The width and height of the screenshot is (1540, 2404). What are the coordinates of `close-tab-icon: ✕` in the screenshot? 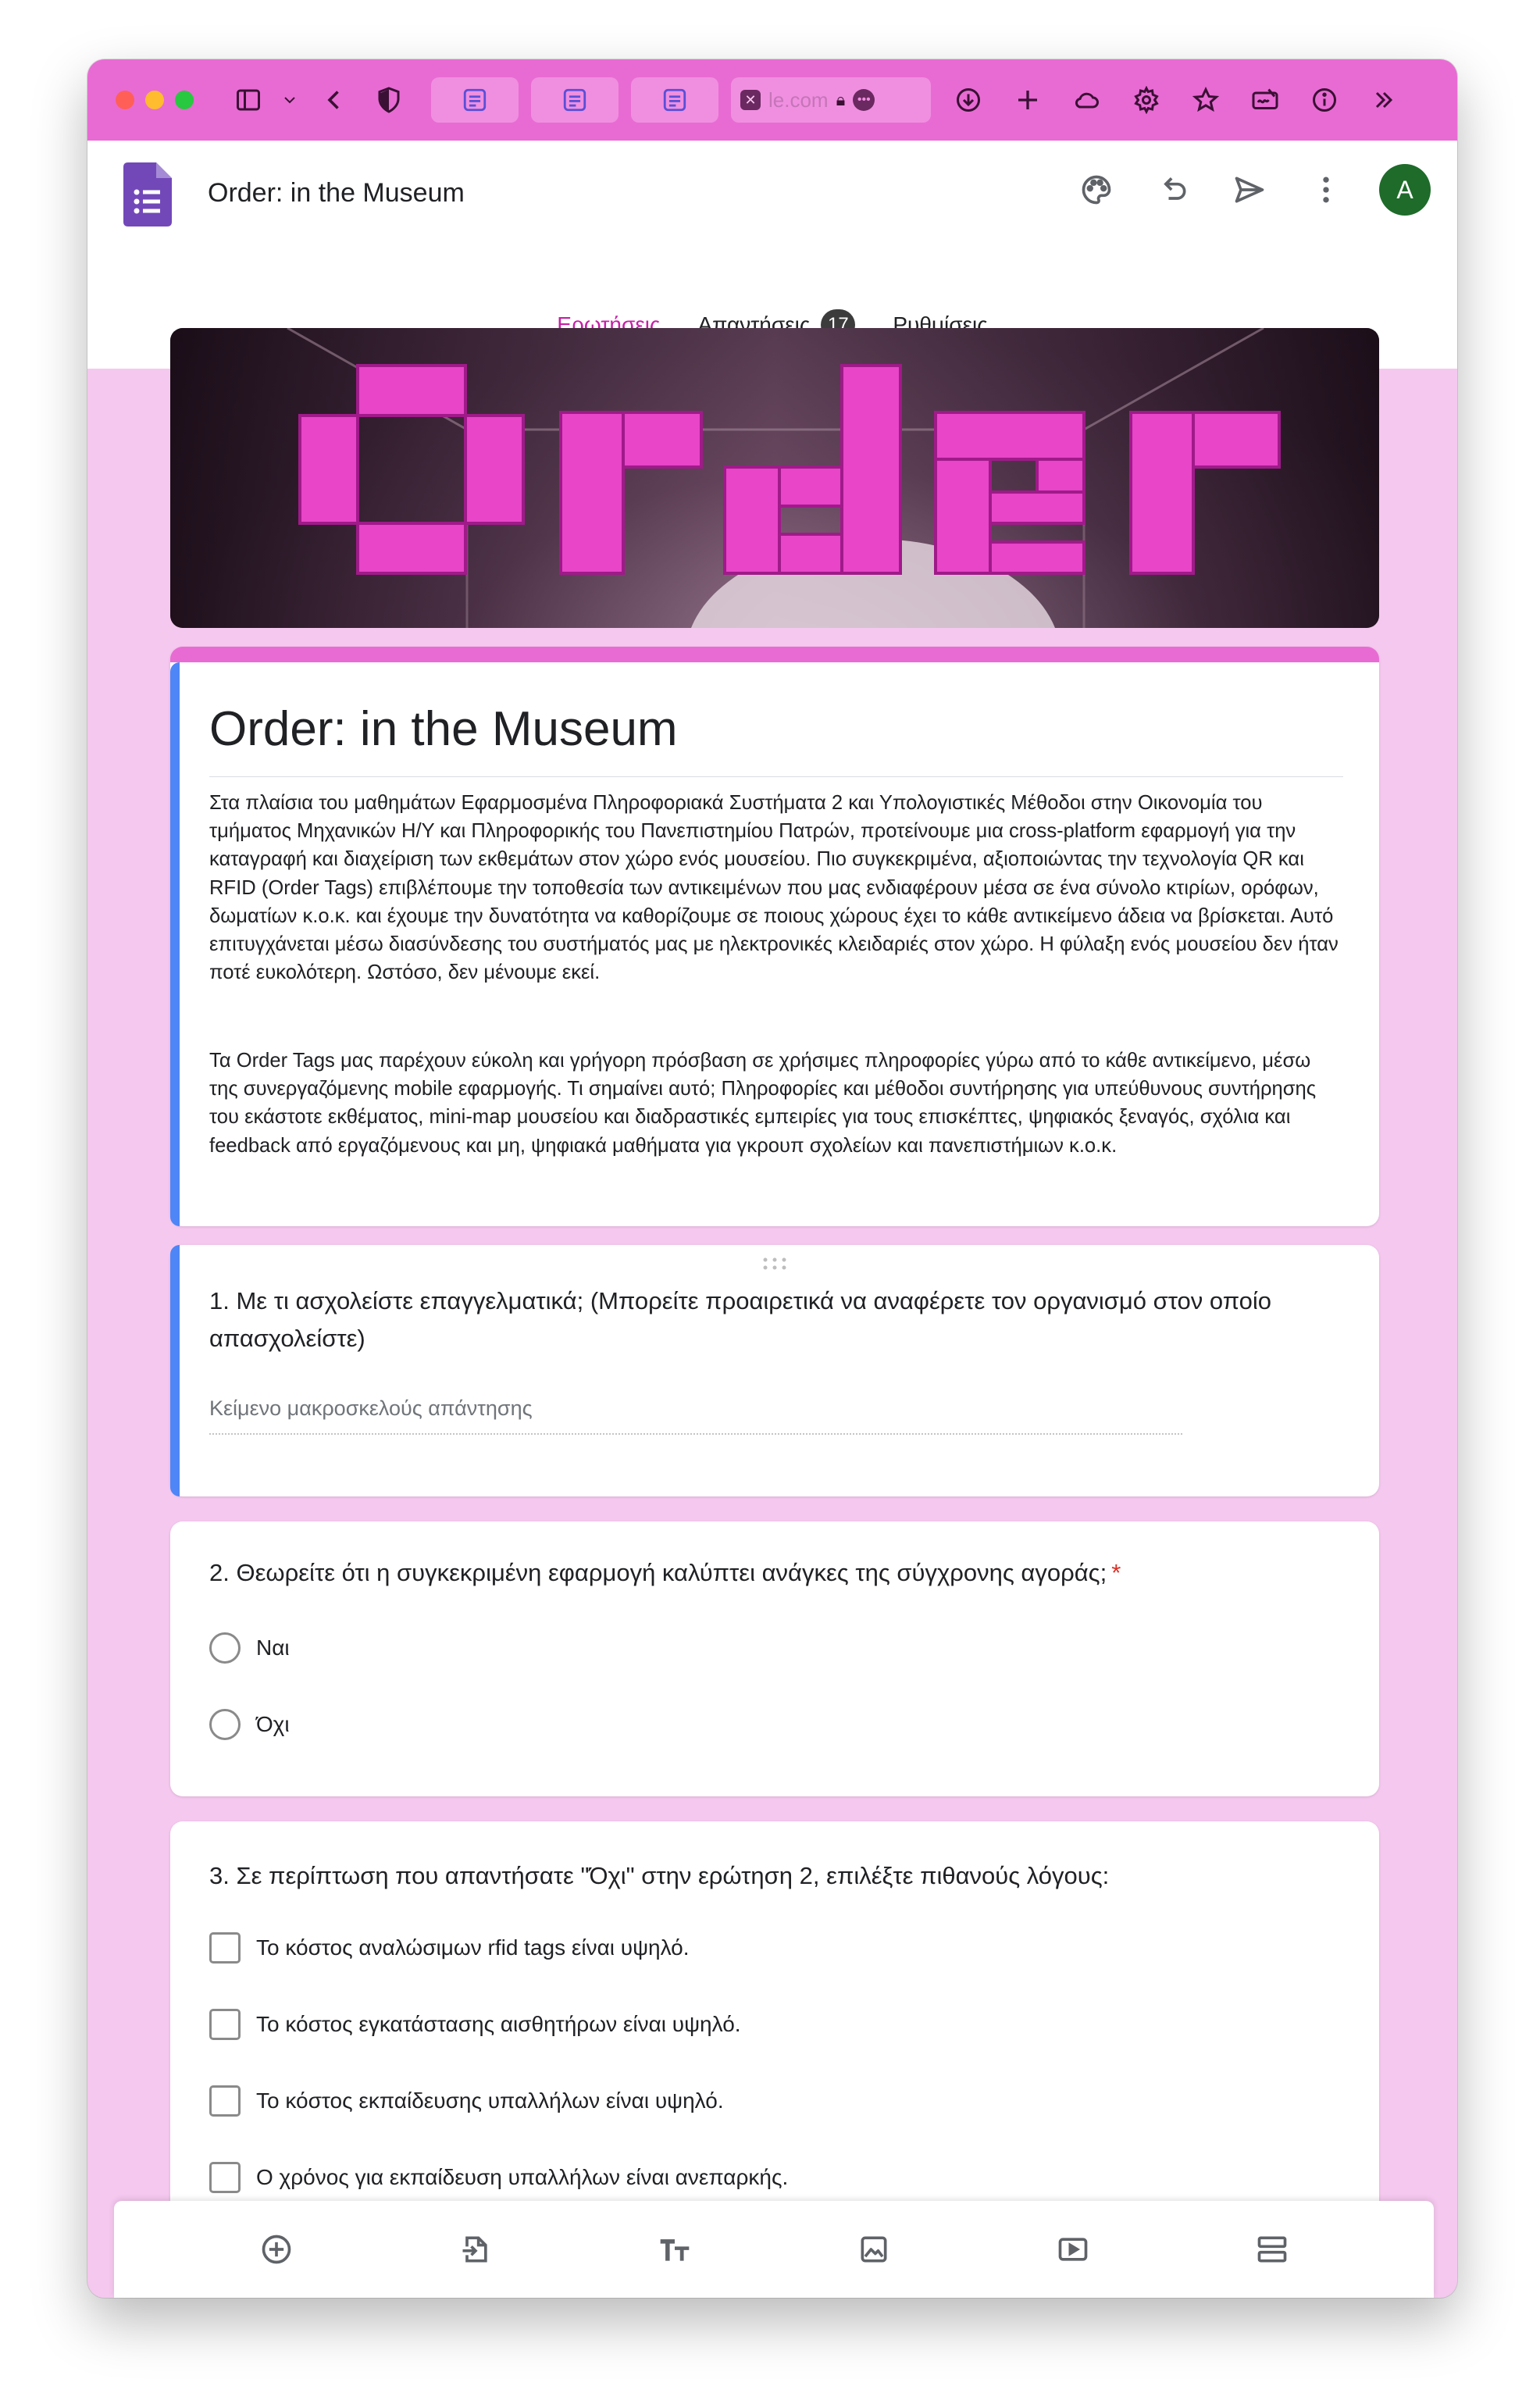 It's located at (750, 100).